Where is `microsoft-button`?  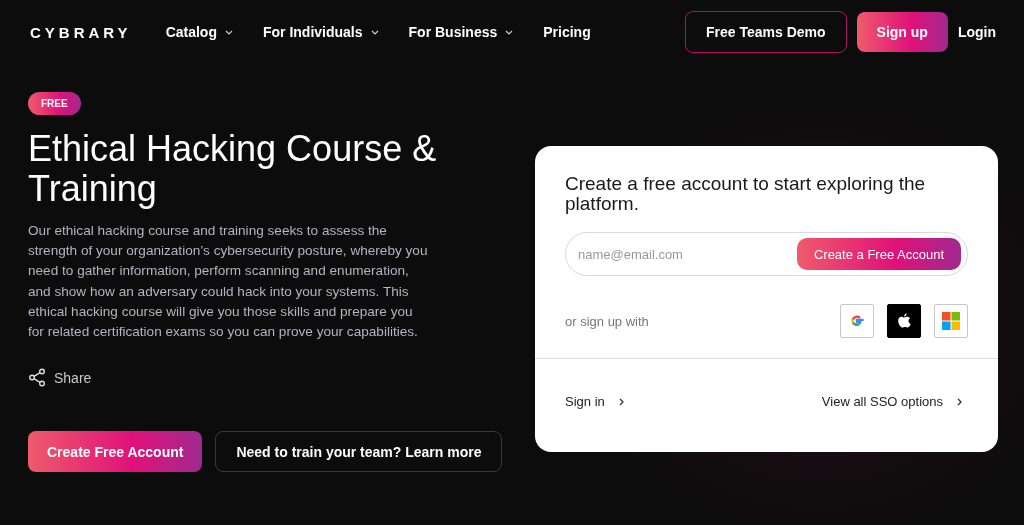 microsoft-button is located at coordinates (951, 321).